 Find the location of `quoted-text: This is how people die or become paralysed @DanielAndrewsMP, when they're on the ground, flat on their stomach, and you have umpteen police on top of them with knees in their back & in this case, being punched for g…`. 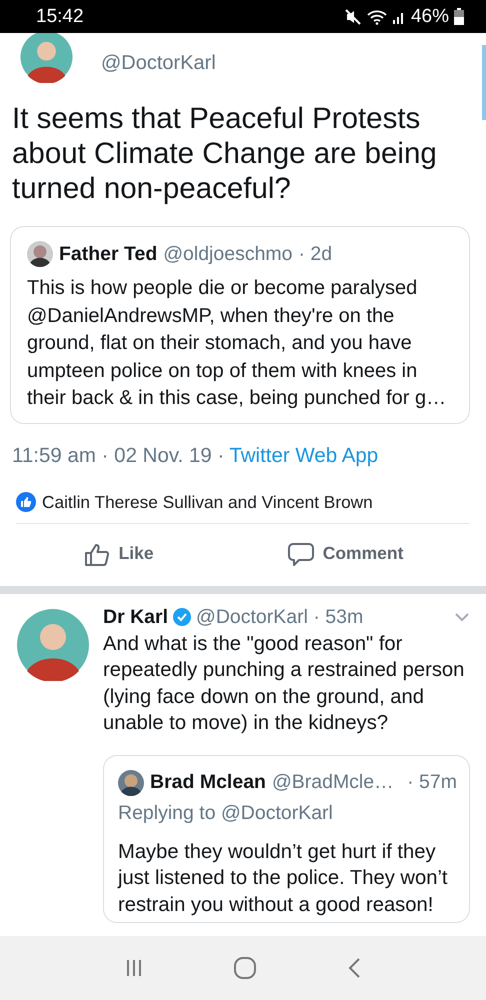

quoted-text: This is how people die or become paralysed @DanielAndrewsMP, when they're on the ground, flat on their stomach, and you have umpteen police on top of them with knees in their back & in this case, being punched for g… is located at coordinates (237, 343).